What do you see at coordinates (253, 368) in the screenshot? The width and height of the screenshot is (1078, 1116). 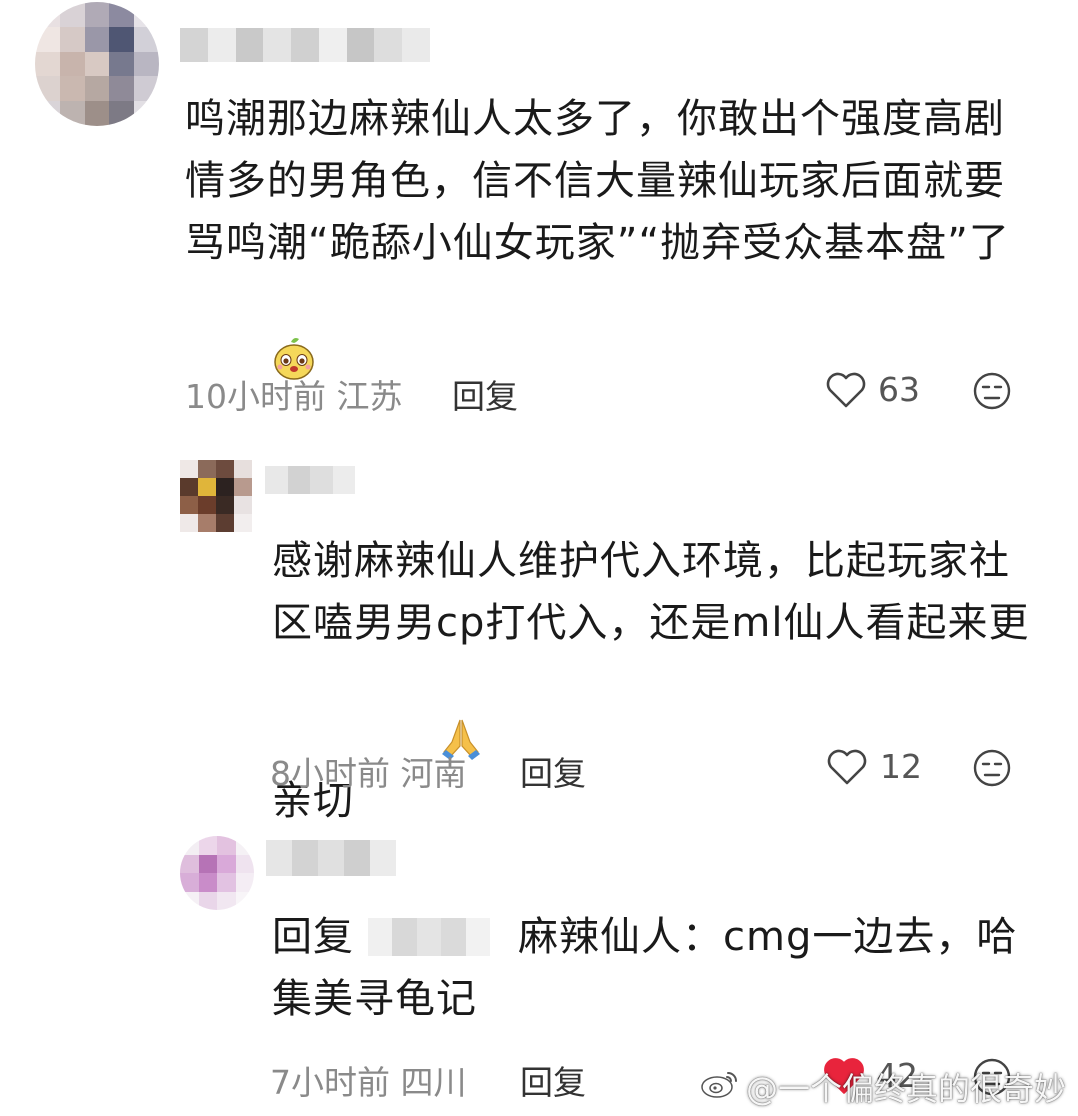 I see `emoji-sticker-icon` at bounding box center [253, 368].